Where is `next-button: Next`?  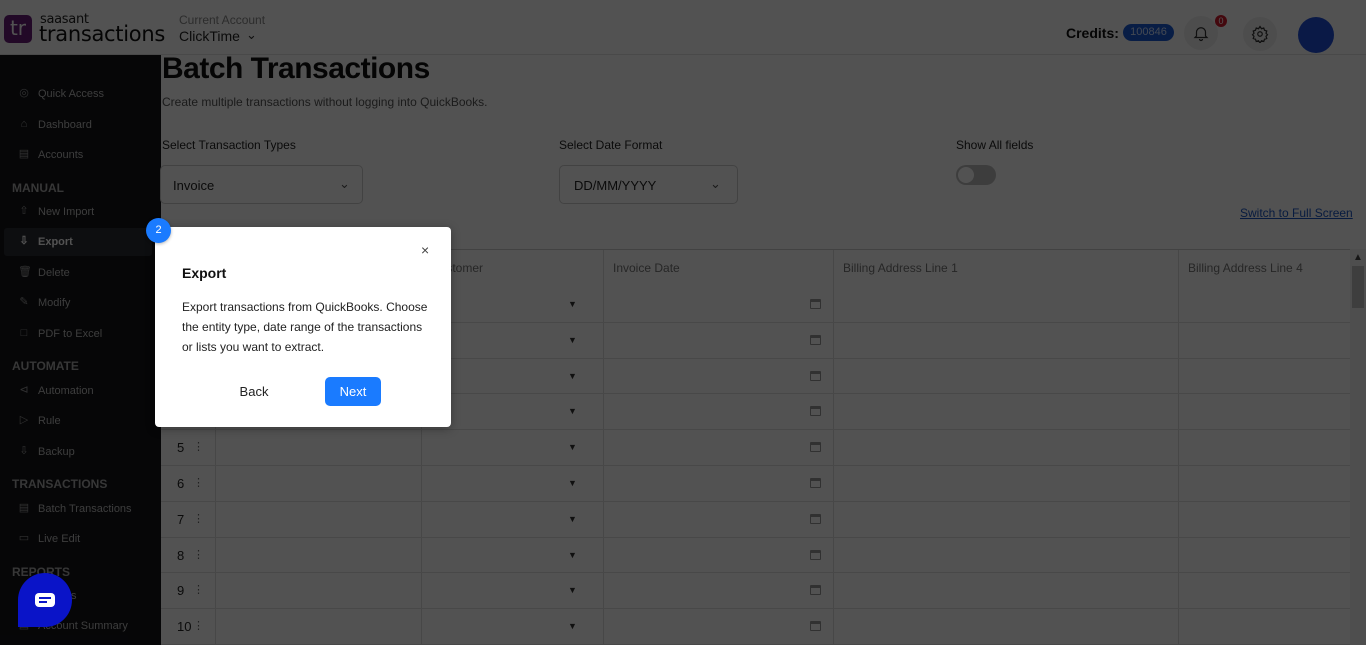
next-button: Next is located at coordinates (353, 391).